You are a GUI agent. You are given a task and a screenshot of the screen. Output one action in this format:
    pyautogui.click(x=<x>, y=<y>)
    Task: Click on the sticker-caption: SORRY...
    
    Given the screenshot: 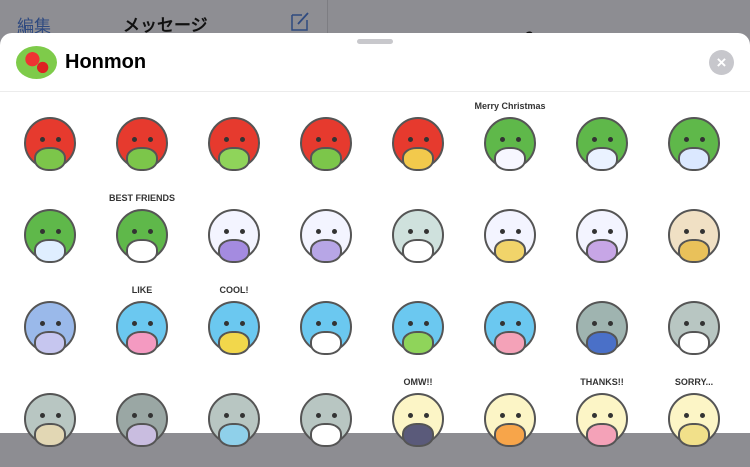 What is the action you would take?
    pyautogui.click(x=694, y=382)
    